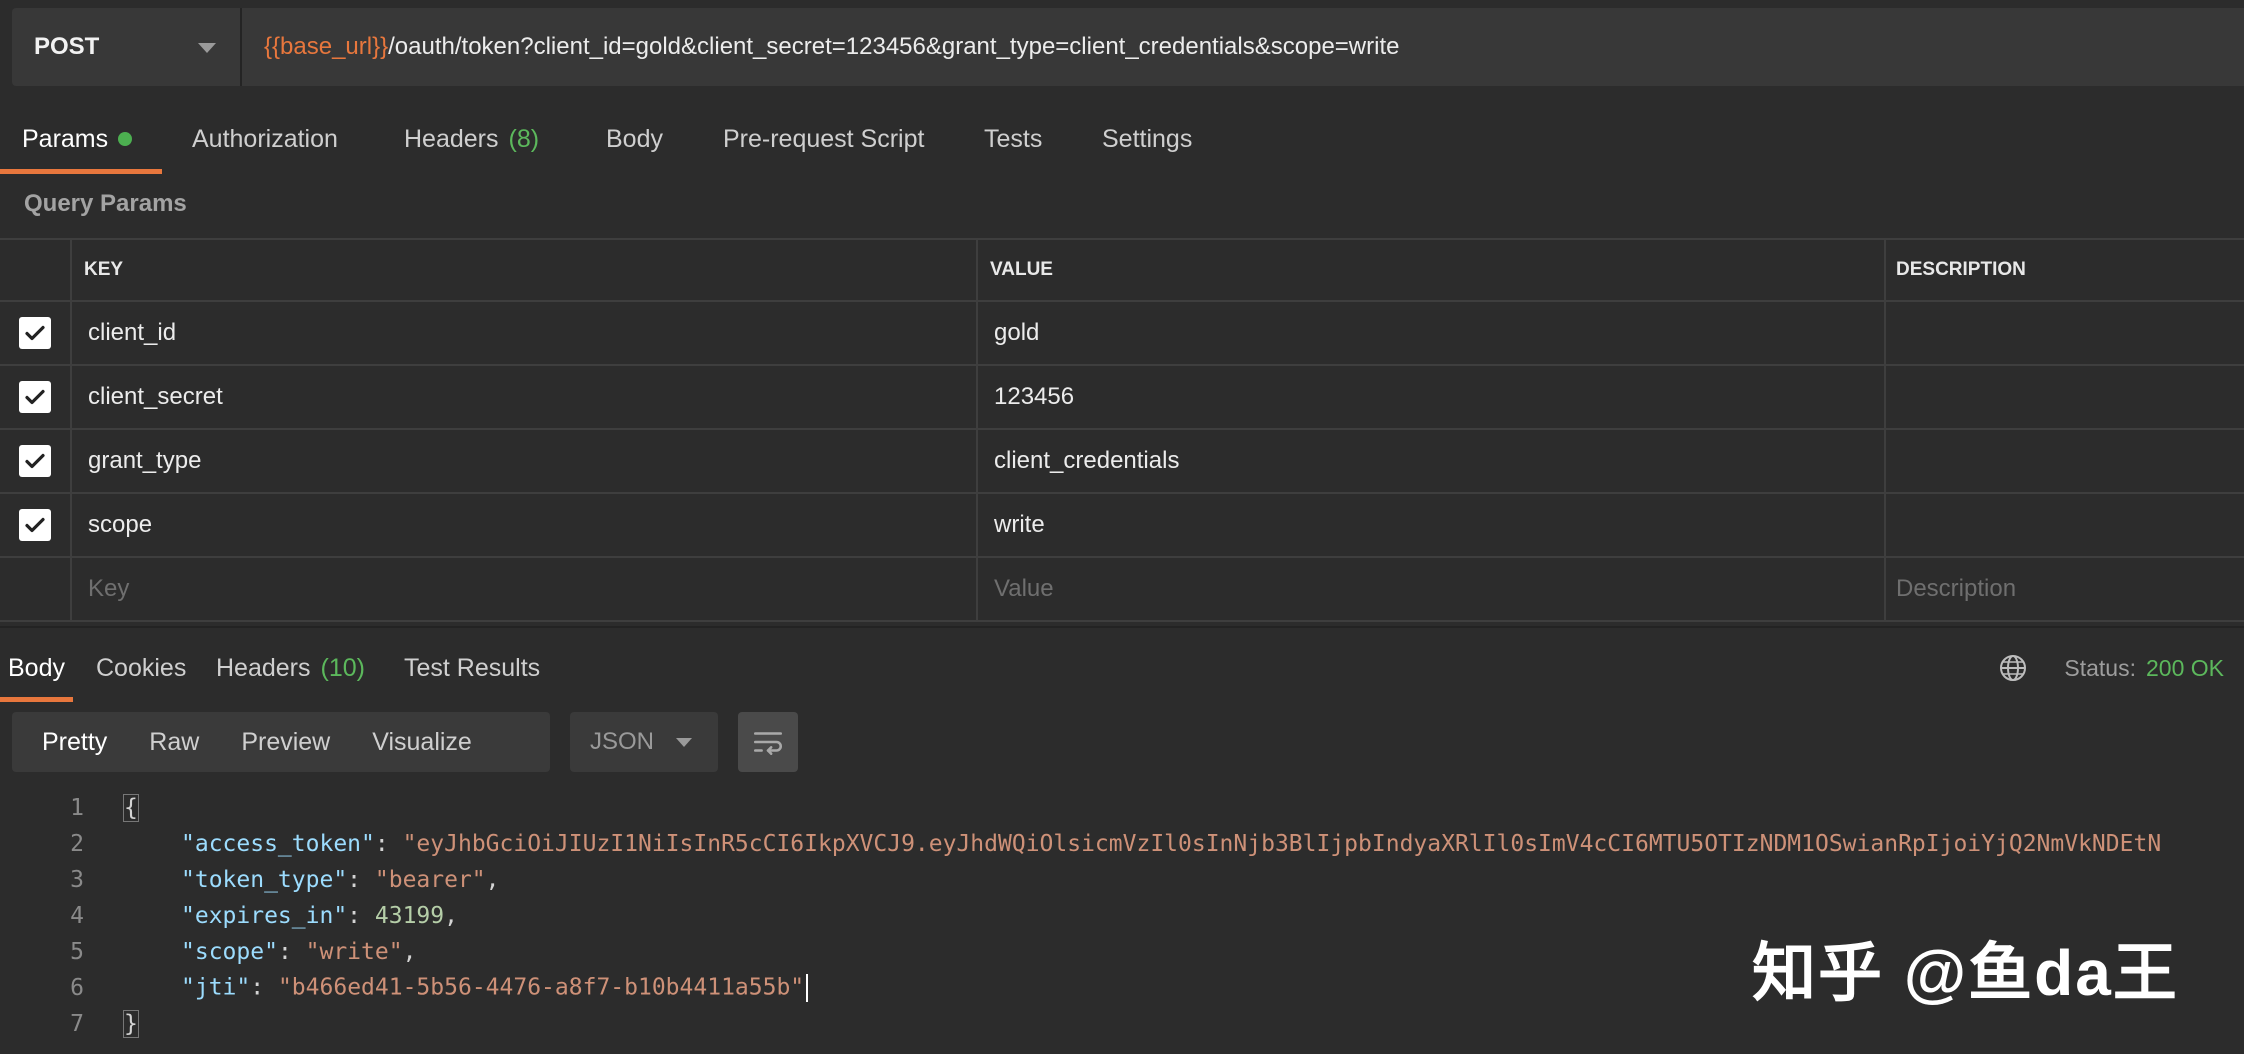 Image resolution: width=2244 pixels, height=1054 pixels. Describe the element at coordinates (216, 987) in the screenshot. I see `json-key: "jti"` at that location.